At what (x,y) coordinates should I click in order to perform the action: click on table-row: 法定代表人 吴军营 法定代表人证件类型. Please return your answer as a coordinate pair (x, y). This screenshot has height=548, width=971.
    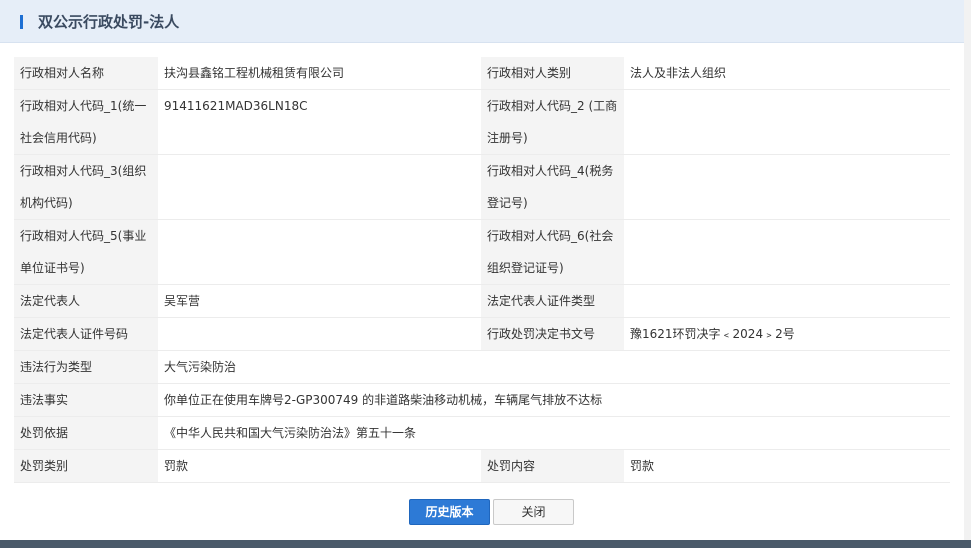
    Looking at the image, I should click on (482, 301).